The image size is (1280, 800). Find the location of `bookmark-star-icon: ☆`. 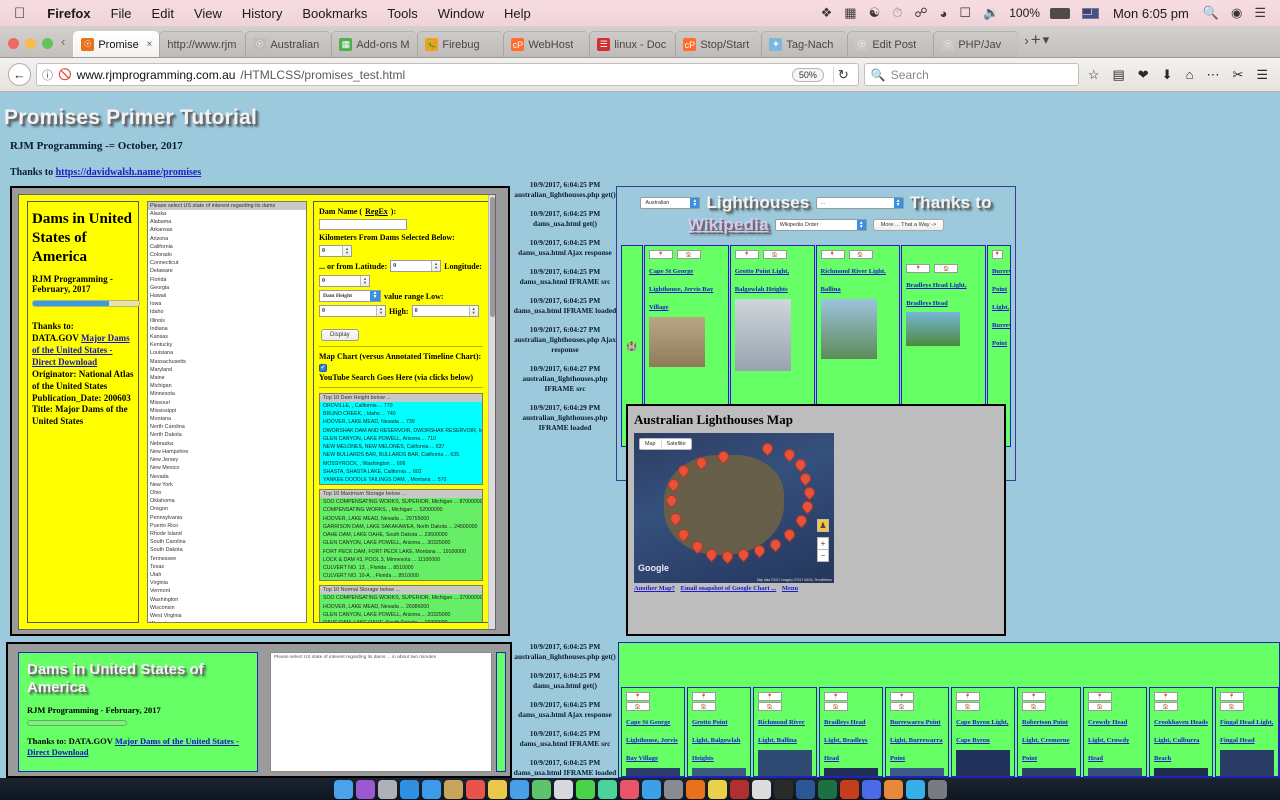

bookmark-star-icon: ☆ is located at coordinates (1094, 75).